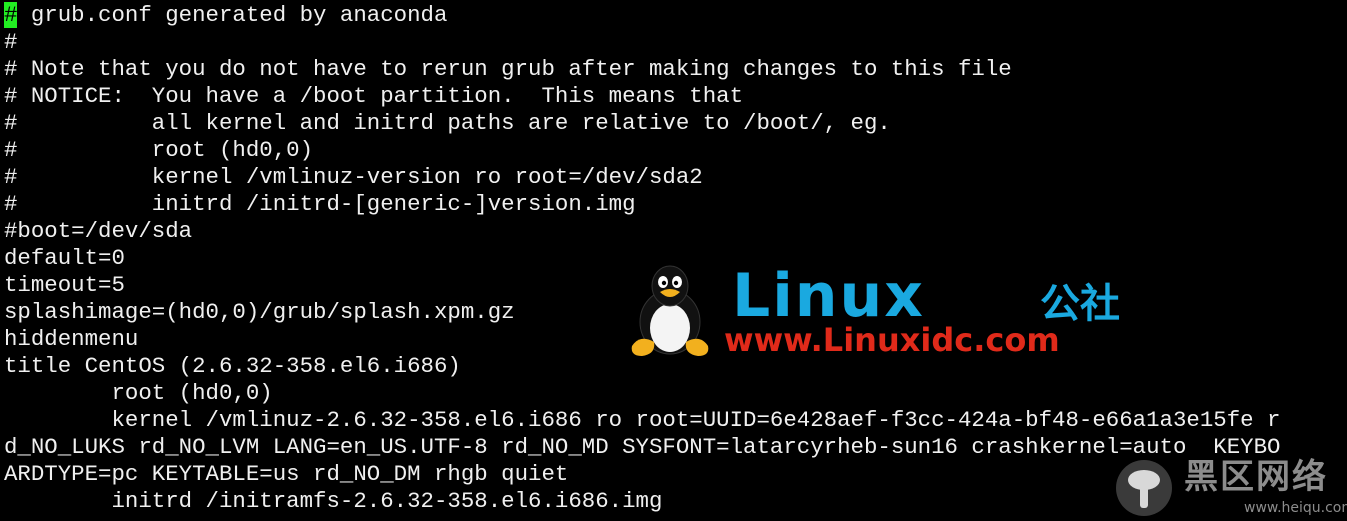  Describe the element at coordinates (1144, 488) in the screenshot. I see `heiqu-logo-icon` at that location.